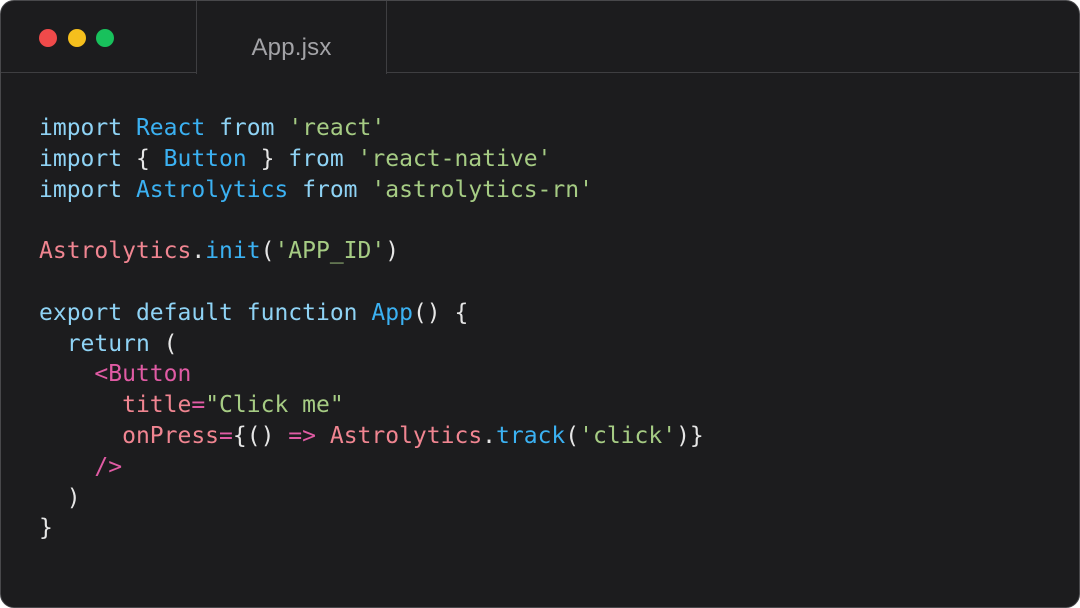 Image resolution: width=1080 pixels, height=608 pixels. Describe the element at coordinates (77, 38) in the screenshot. I see `minimize-window-button` at that location.